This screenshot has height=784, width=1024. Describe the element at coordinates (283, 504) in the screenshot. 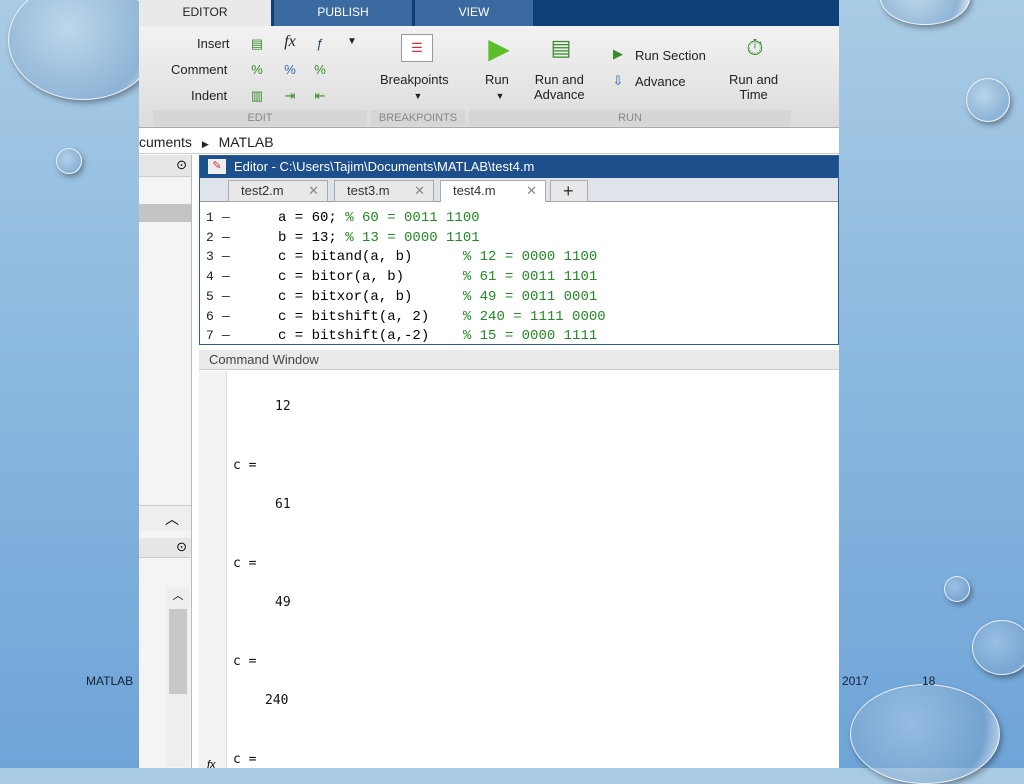

I see `output-line: 61` at that location.